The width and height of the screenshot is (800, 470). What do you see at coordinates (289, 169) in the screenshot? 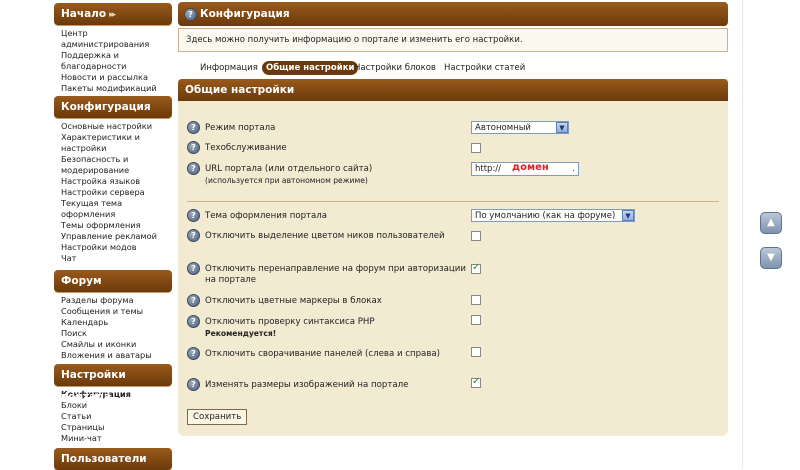
I see `setting-label-text: URL портала (или отдельного сайта)` at bounding box center [289, 169].